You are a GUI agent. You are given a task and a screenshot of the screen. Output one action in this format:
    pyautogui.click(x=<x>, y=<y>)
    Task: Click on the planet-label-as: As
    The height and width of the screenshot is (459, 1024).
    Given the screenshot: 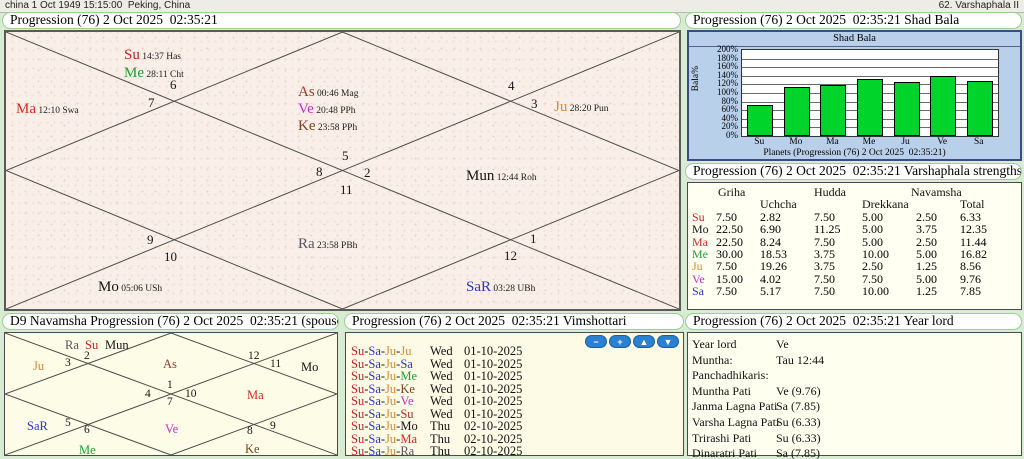 What is the action you would take?
    pyautogui.click(x=170, y=364)
    